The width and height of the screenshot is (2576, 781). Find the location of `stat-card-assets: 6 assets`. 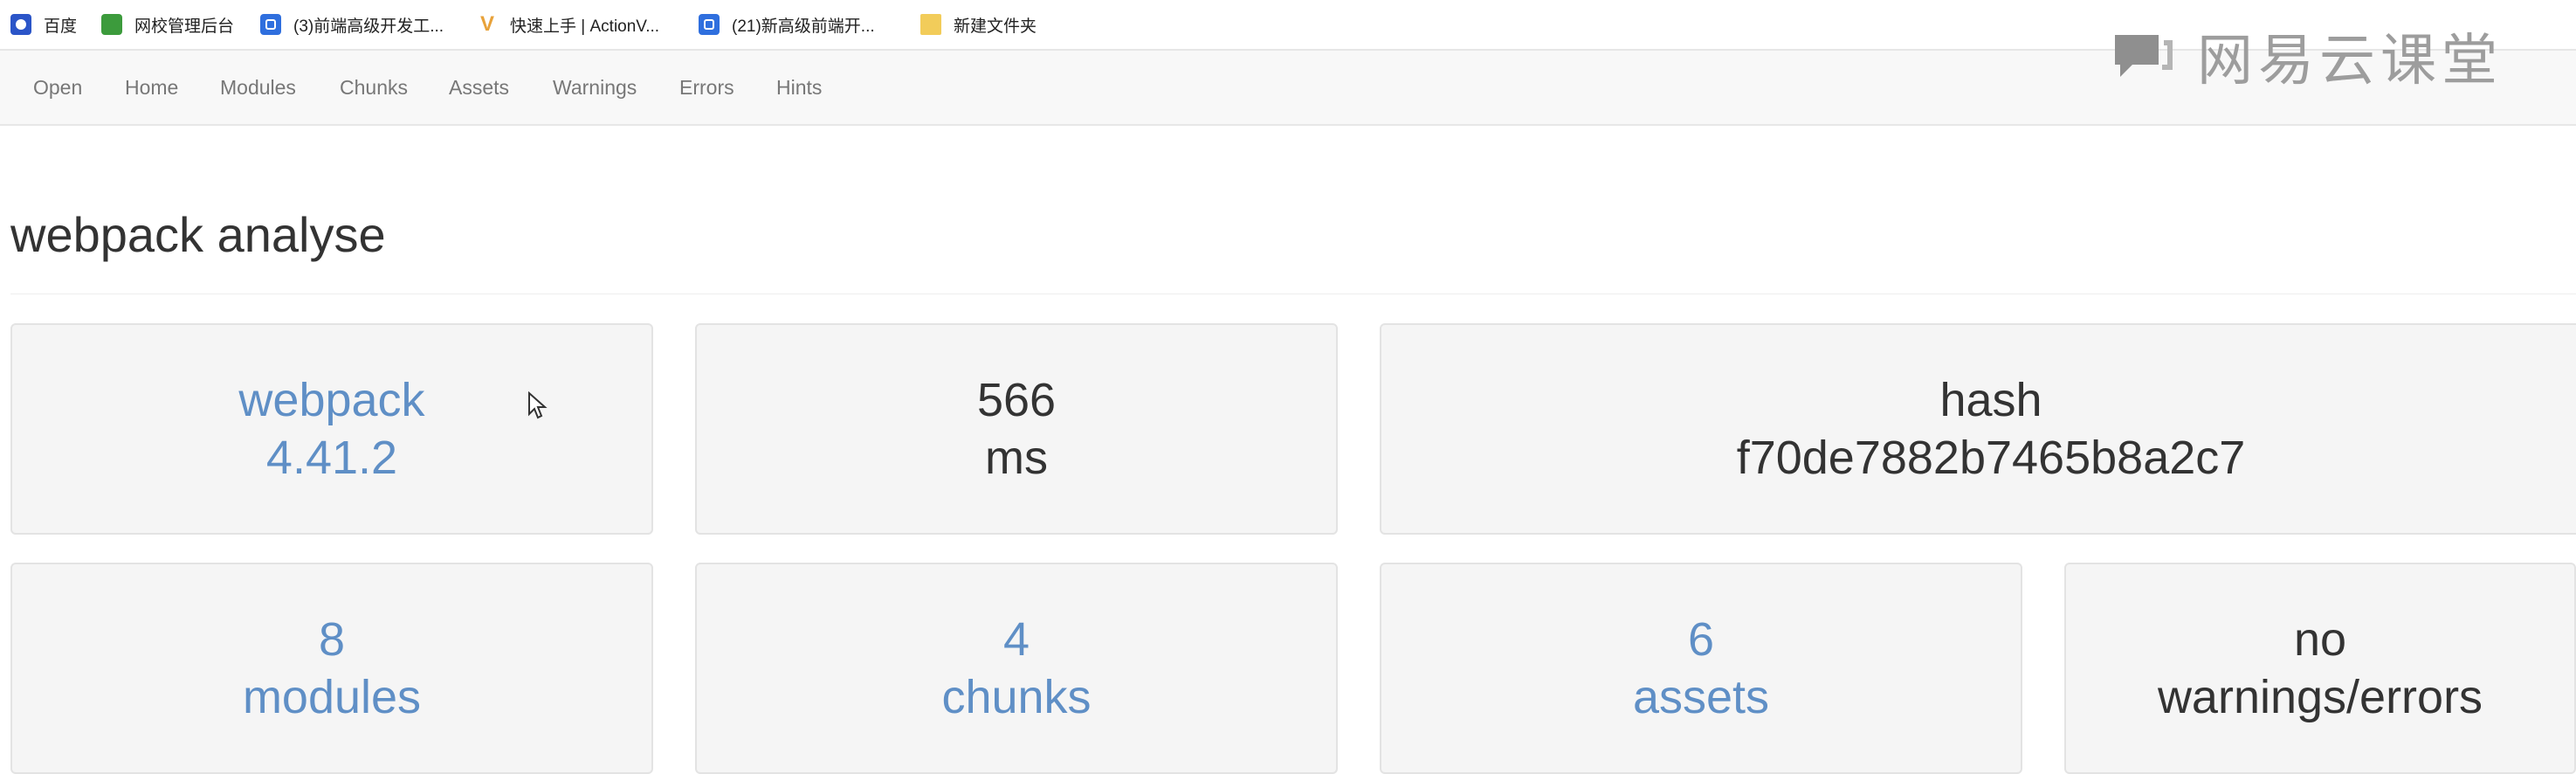

stat-card-assets: 6 assets is located at coordinates (1701, 668).